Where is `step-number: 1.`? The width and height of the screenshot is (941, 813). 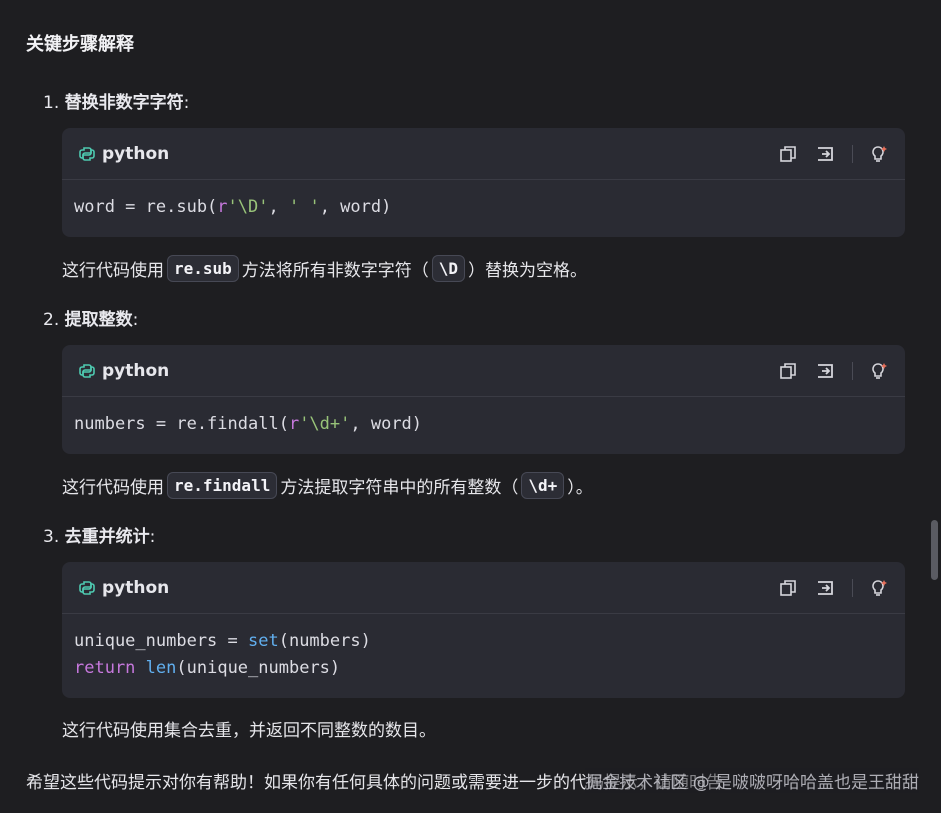 step-number: 1. is located at coordinates (51, 103).